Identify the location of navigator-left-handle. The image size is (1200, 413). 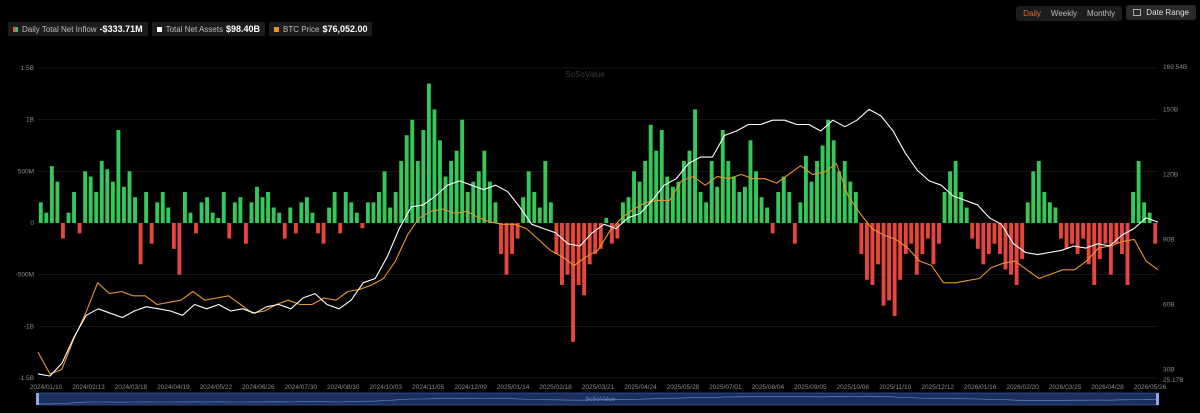
(37, 399).